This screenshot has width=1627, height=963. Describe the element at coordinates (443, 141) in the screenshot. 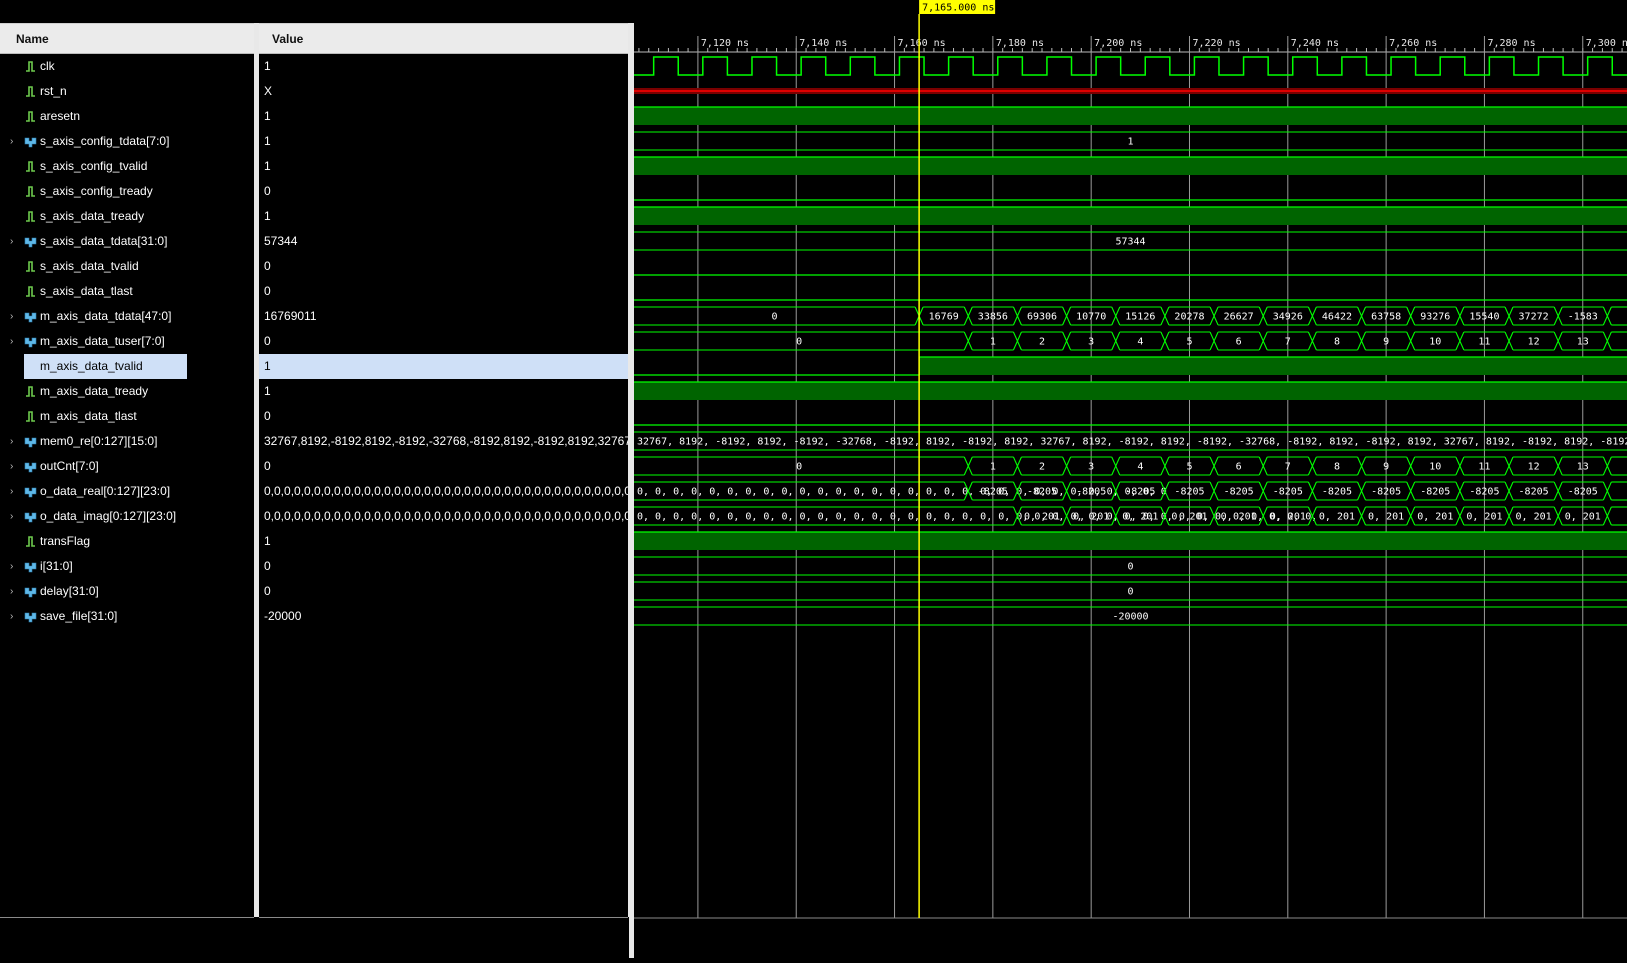

I see `value-row-s-axis-config-tdata-7-0: 1` at that location.